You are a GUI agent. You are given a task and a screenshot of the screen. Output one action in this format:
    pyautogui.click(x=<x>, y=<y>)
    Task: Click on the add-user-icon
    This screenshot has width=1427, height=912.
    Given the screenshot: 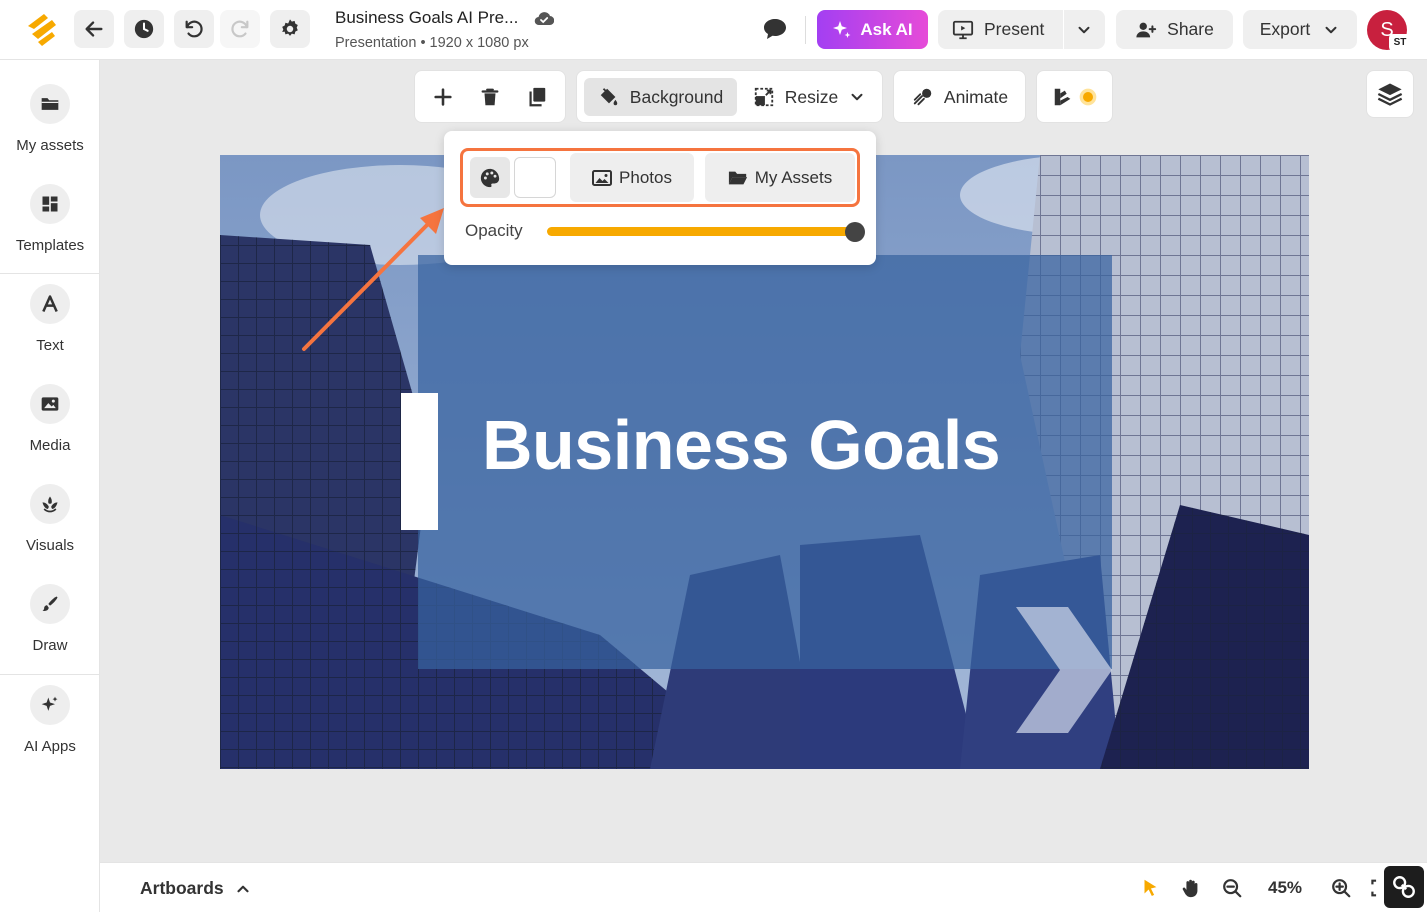 What is the action you would take?
    pyautogui.click(x=1146, y=29)
    